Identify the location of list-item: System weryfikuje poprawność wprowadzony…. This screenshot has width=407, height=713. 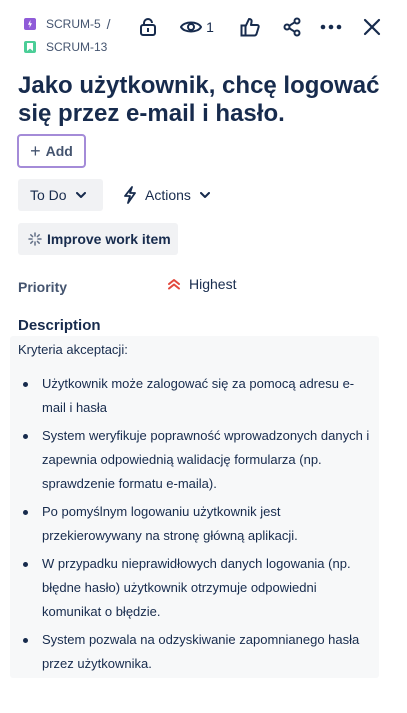
(196, 460).